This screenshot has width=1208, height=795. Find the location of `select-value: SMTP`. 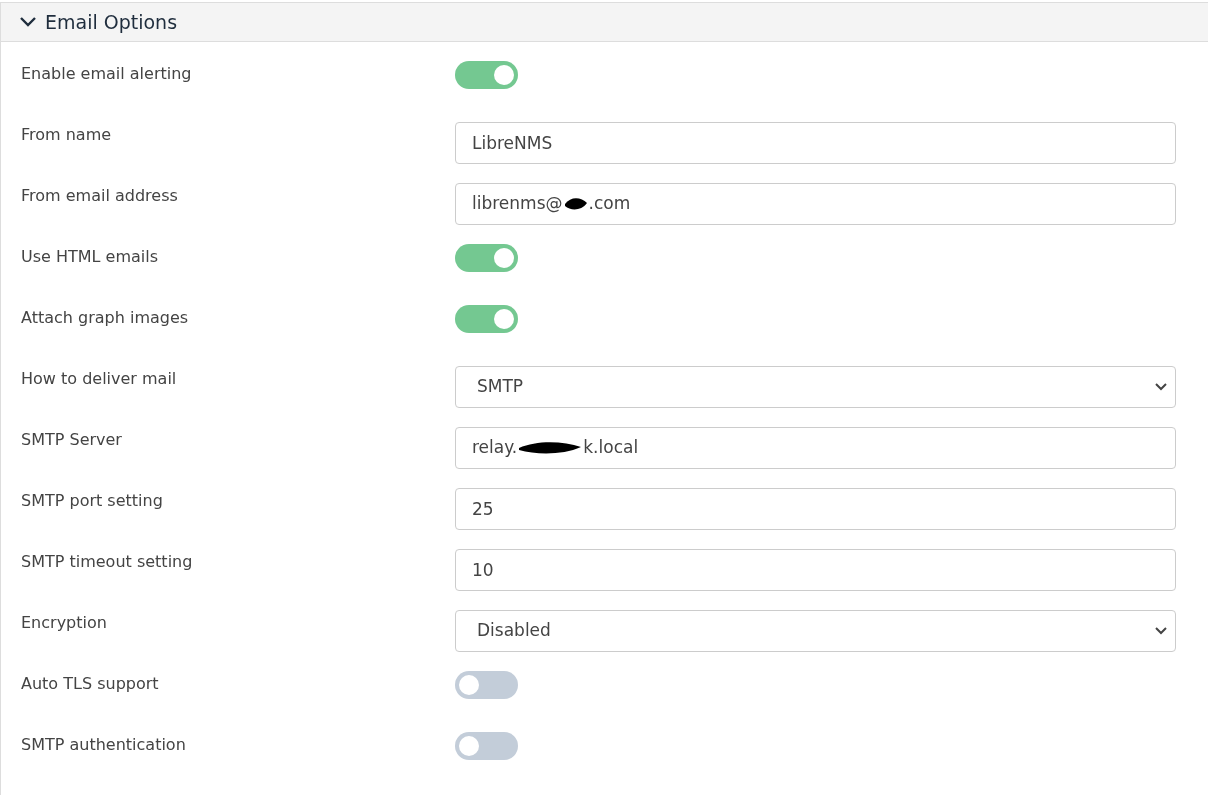

select-value: SMTP is located at coordinates (500, 387).